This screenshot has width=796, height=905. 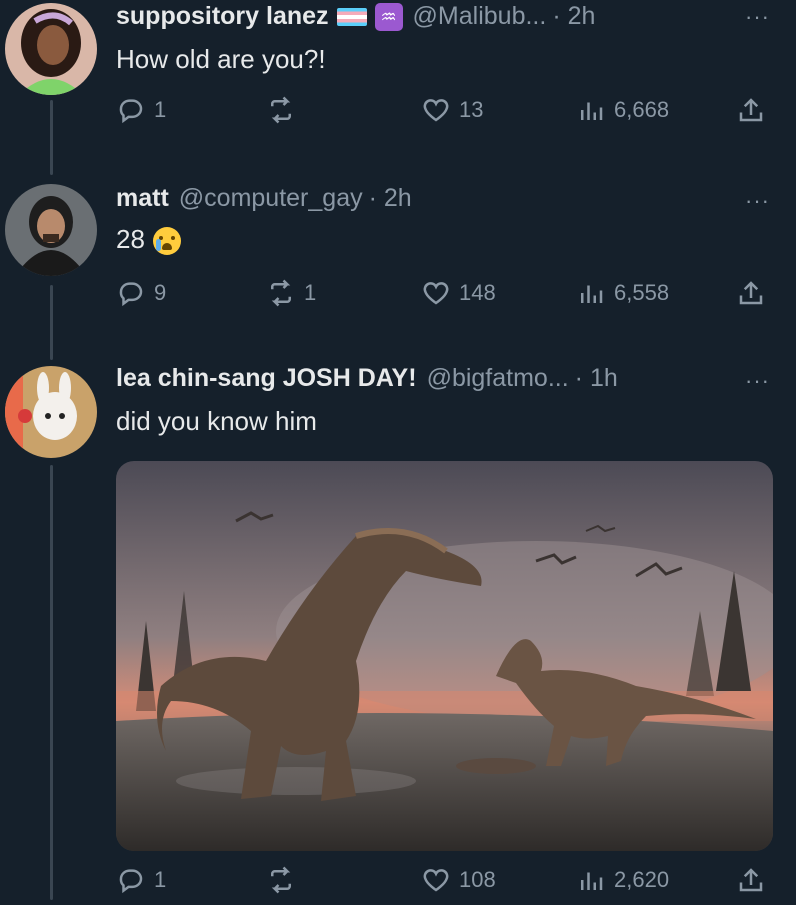 I want to click on retweet-count: 1, so click(x=310, y=292).